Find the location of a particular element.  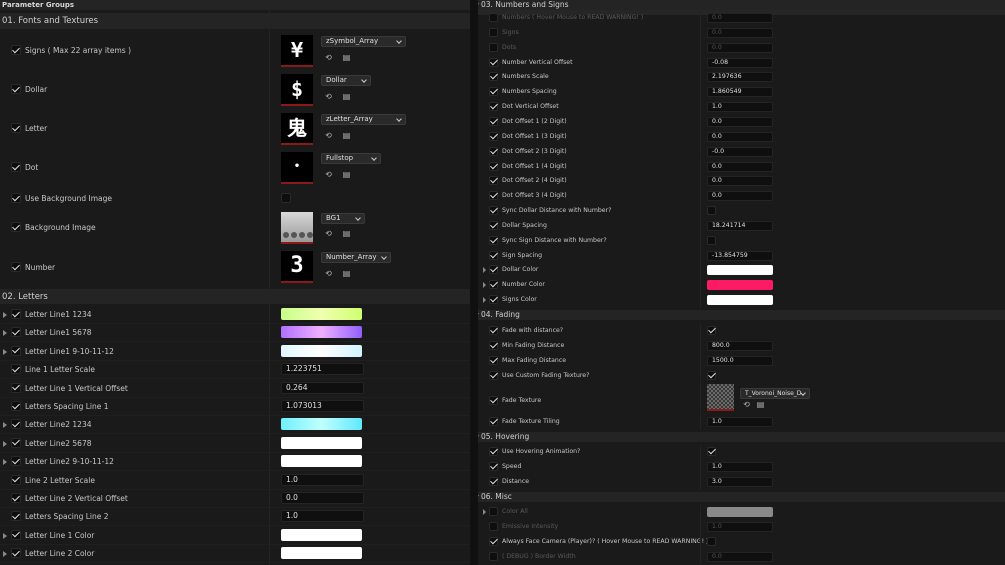

category-header: 04. Fading is located at coordinates (741, 315).